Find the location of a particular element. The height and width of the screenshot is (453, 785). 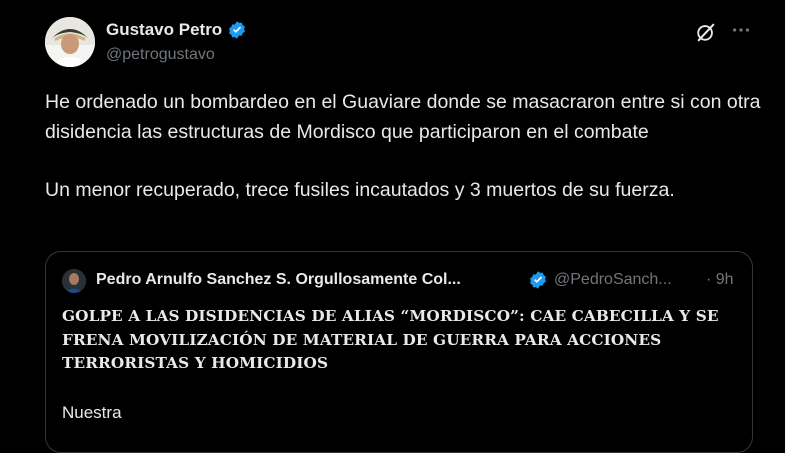

author-avatar is located at coordinates (70, 42).